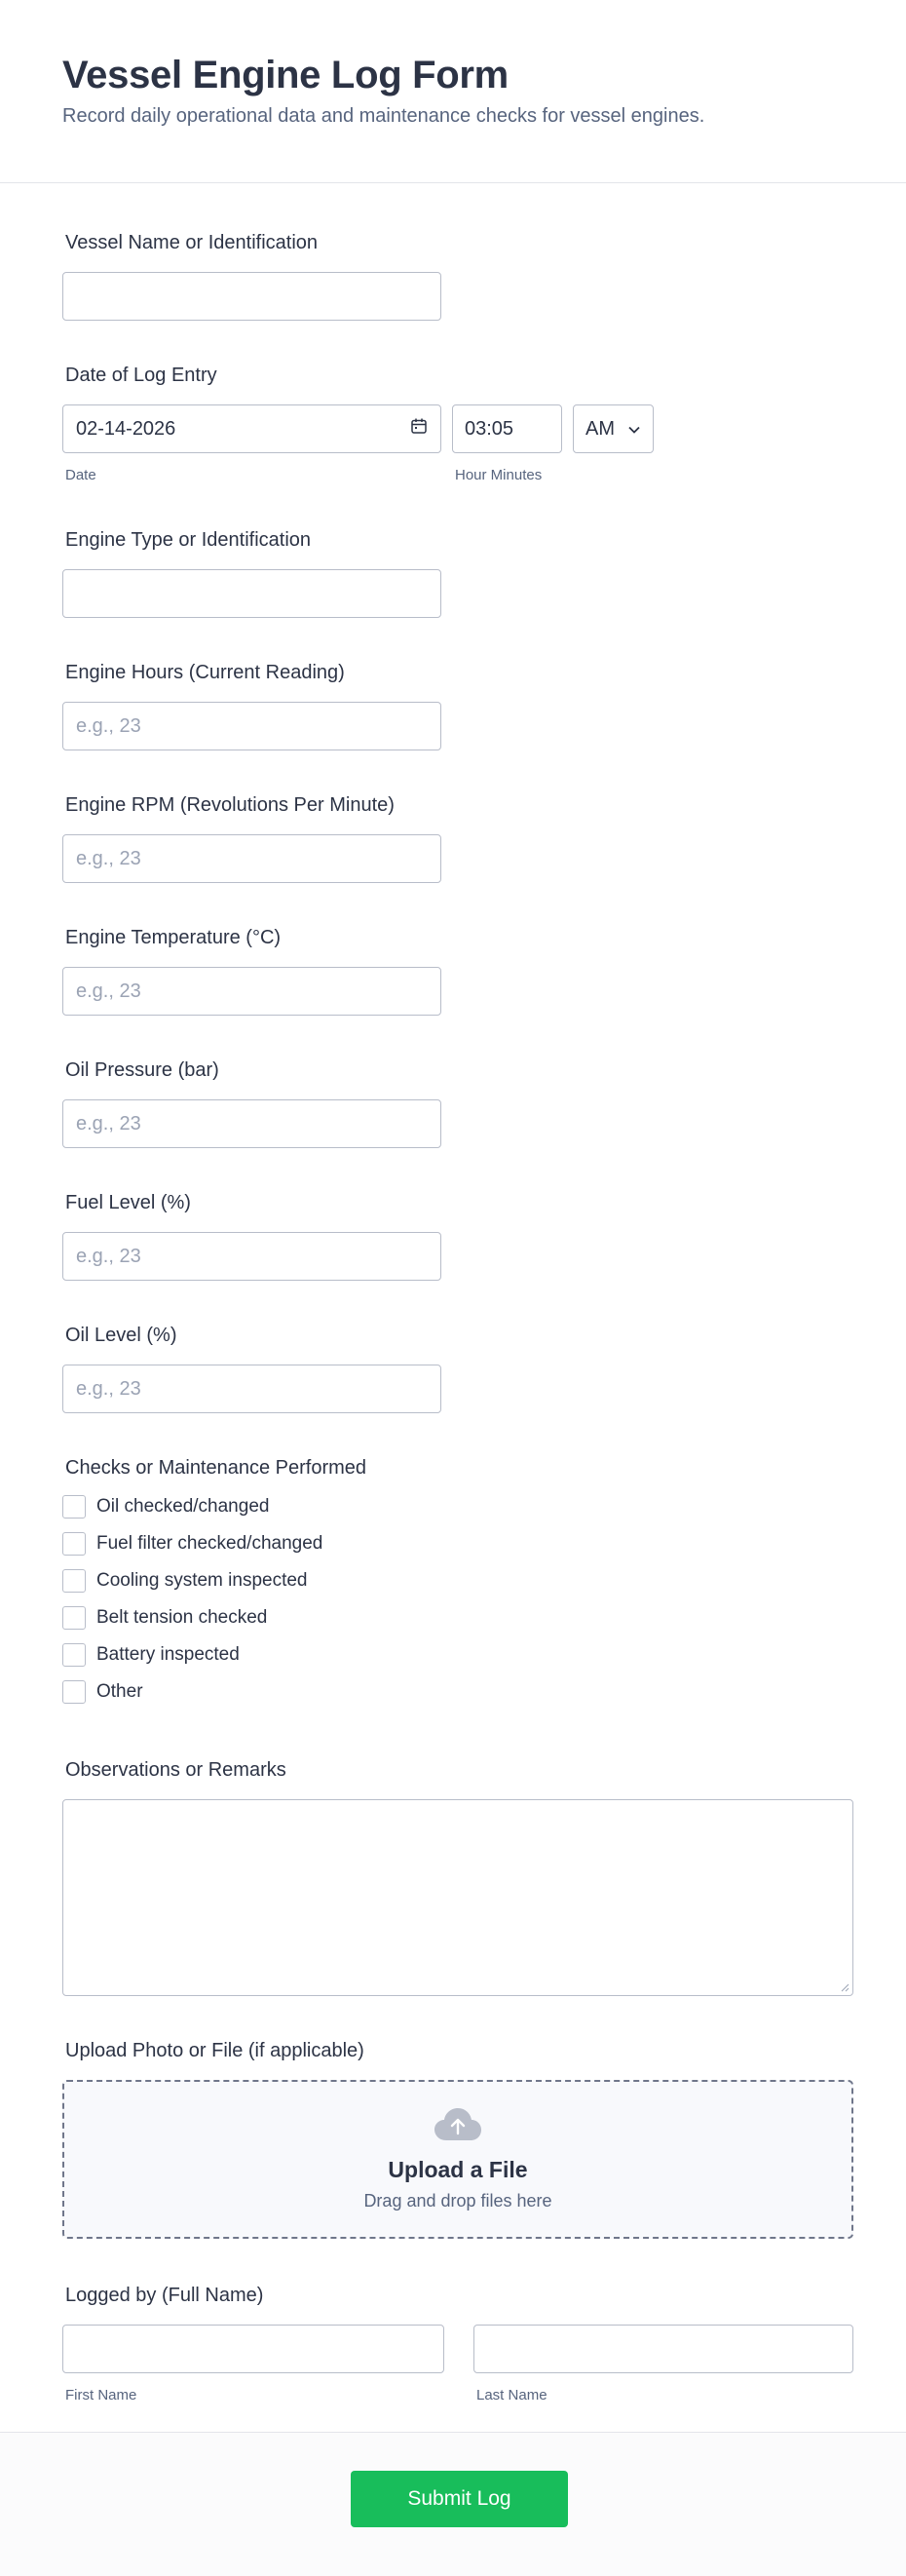 Image resolution: width=906 pixels, height=2576 pixels. Describe the element at coordinates (457, 2201) in the screenshot. I see `upload-subtitle: Drag and drop files here` at that location.